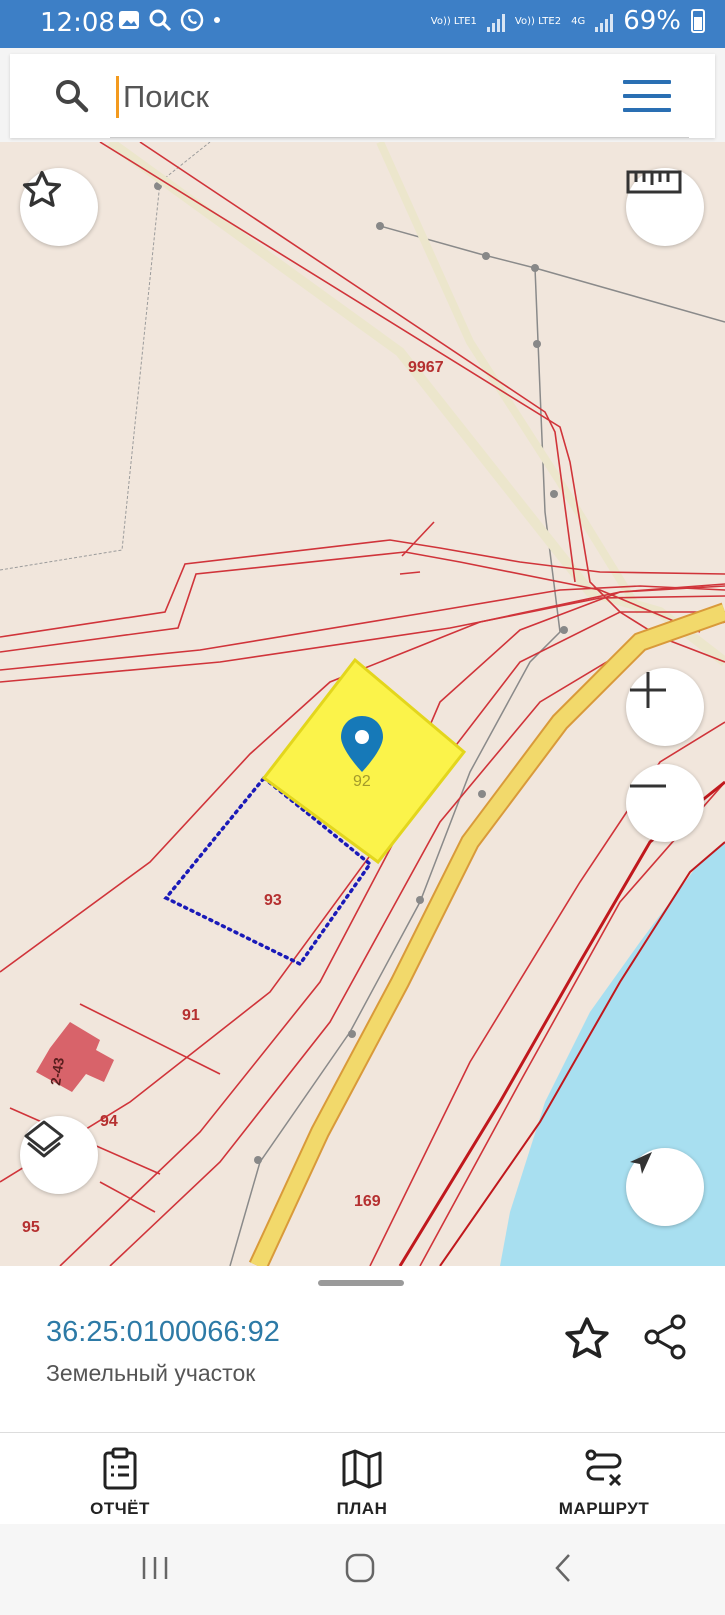 This screenshot has width=725, height=1615. Describe the element at coordinates (426, 367) in the screenshot. I see `map-label-9967: 9967` at that location.